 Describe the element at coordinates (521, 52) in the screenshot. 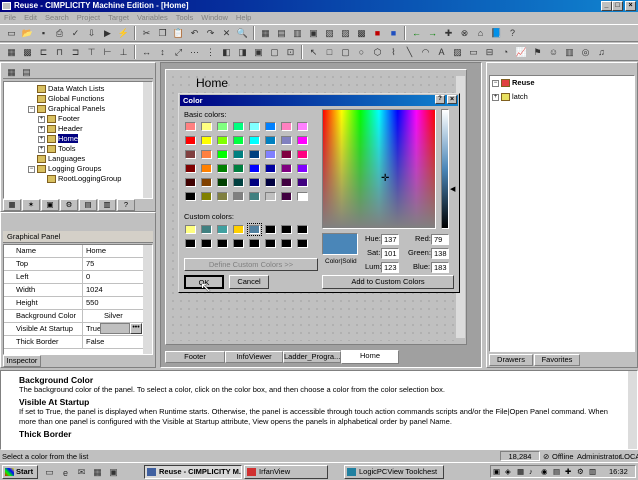

I see `trend-icon: 📈` at that location.